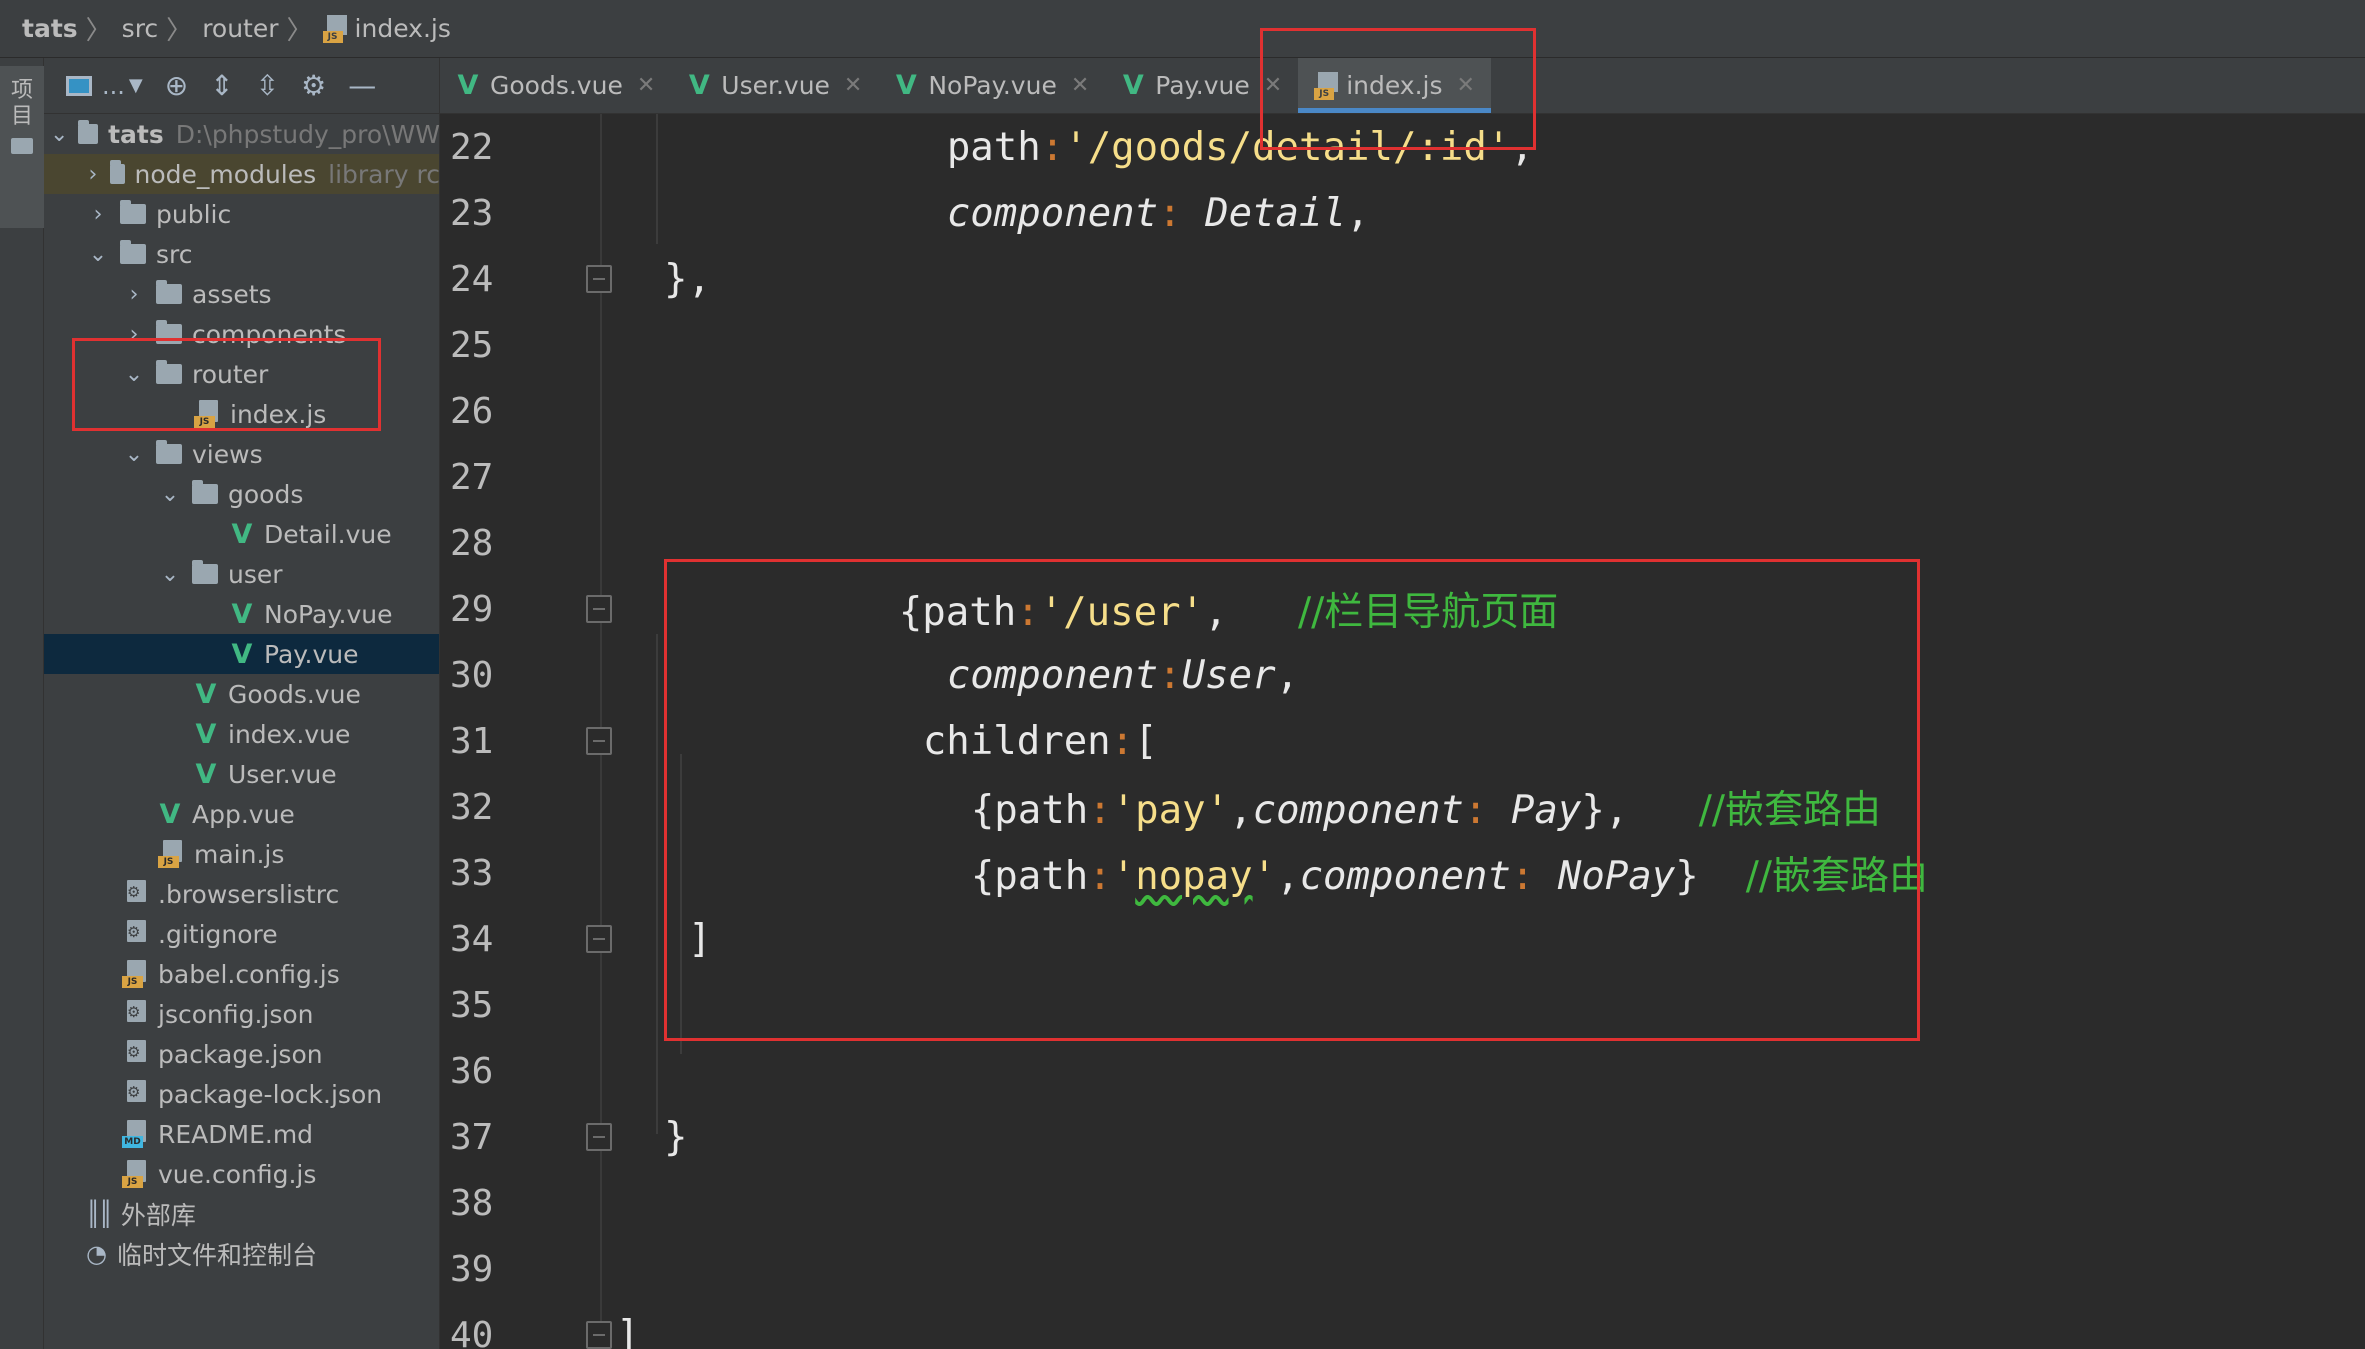 This screenshot has width=2365, height=1349. What do you see at coordinates (1394, 85) in the screenshot?
I see `tab-index-js: JS index.js ✕` at bounding box center [1394, 85].